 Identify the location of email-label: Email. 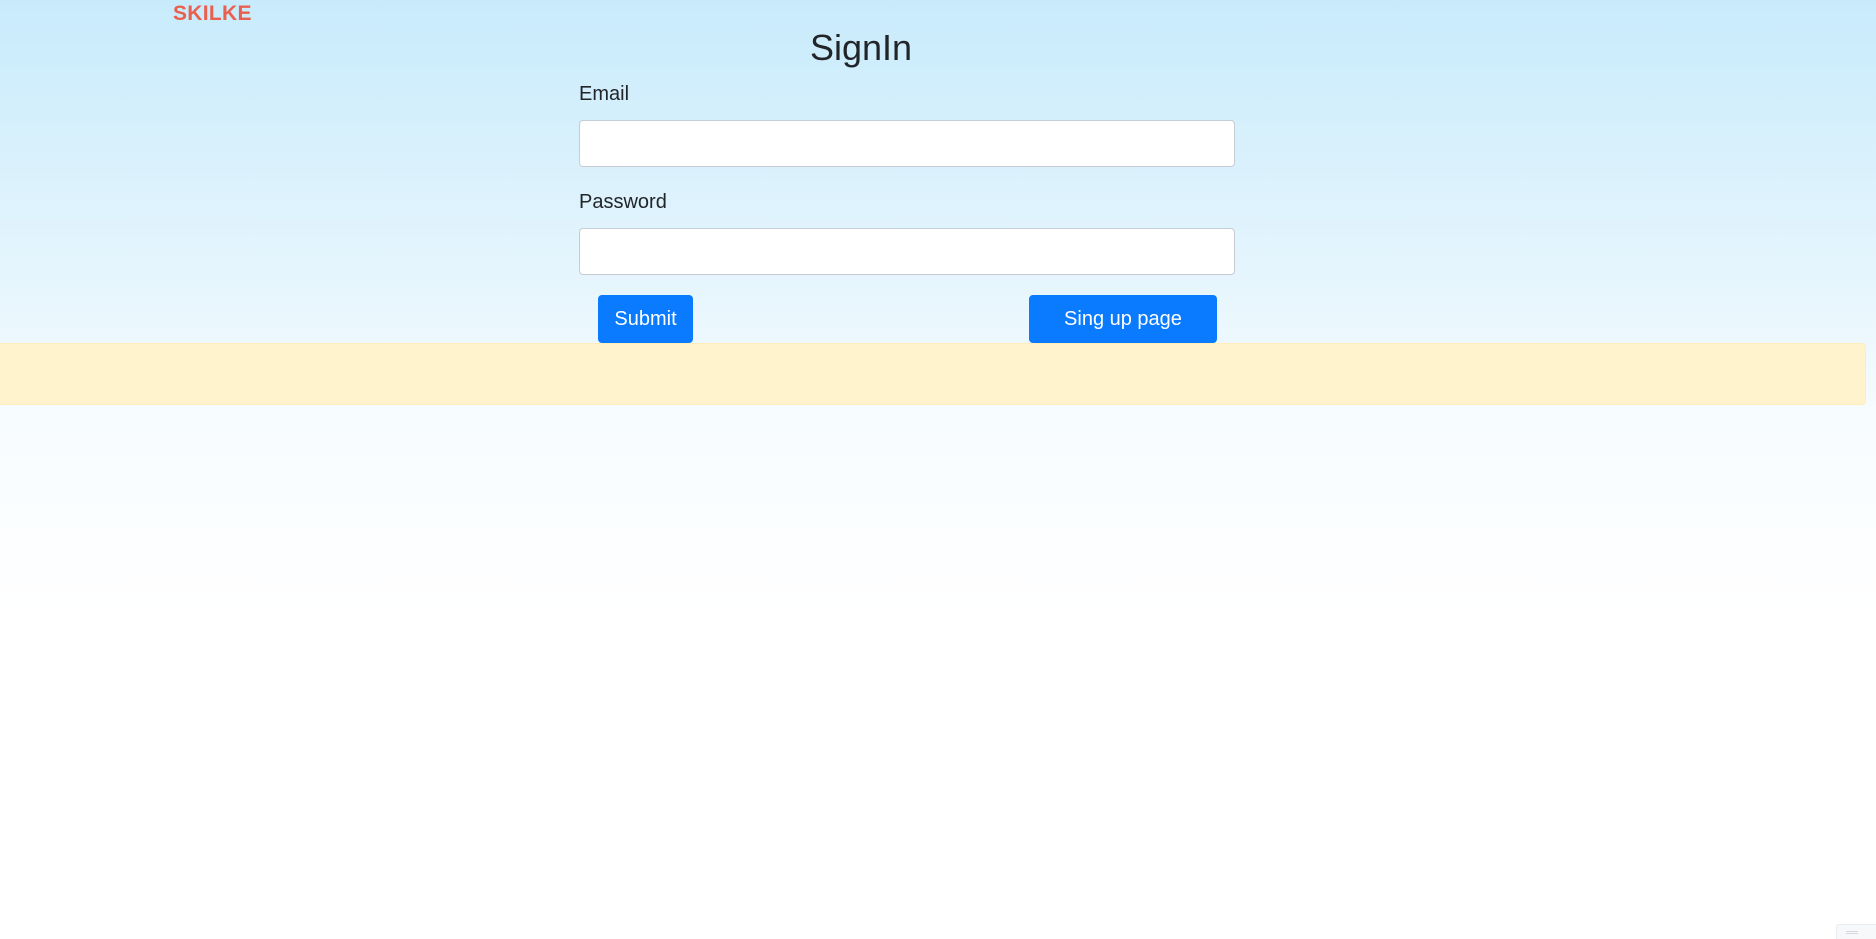
(604, 94).